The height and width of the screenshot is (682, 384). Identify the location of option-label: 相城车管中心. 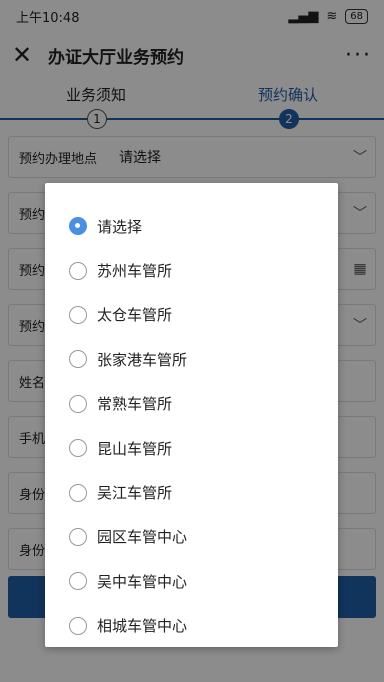
(142, 626).